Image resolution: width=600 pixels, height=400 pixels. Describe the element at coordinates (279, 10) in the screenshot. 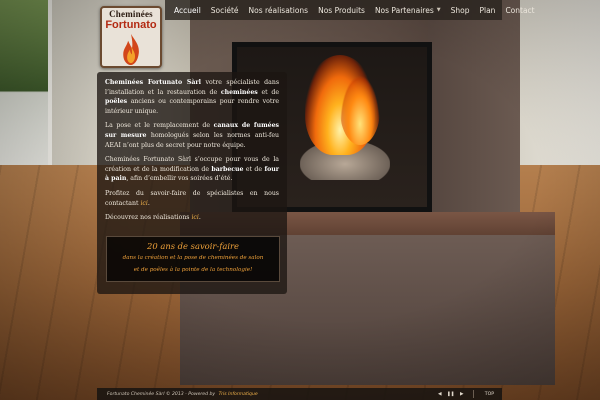

I see `nav-item-realisations: Nos réalisations` at that location.